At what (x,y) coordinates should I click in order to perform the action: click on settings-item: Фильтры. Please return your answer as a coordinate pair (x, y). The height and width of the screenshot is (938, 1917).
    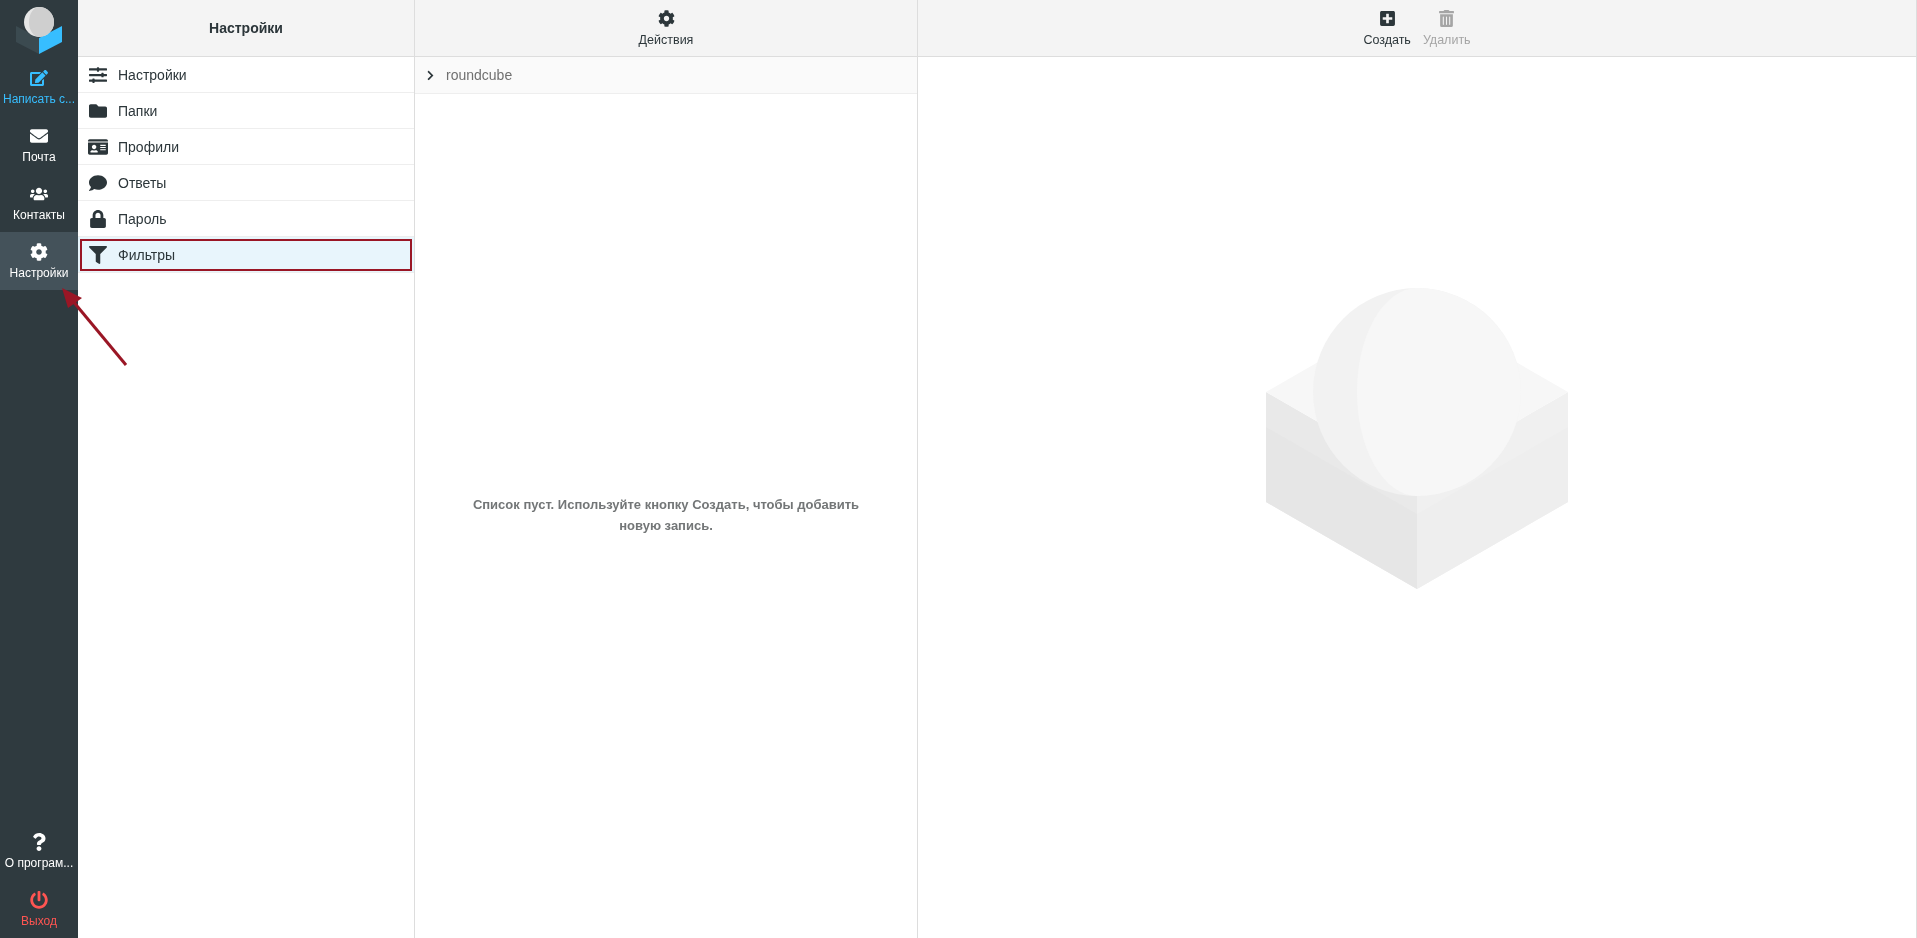
    Looking at the image, I should click on (246, 255).